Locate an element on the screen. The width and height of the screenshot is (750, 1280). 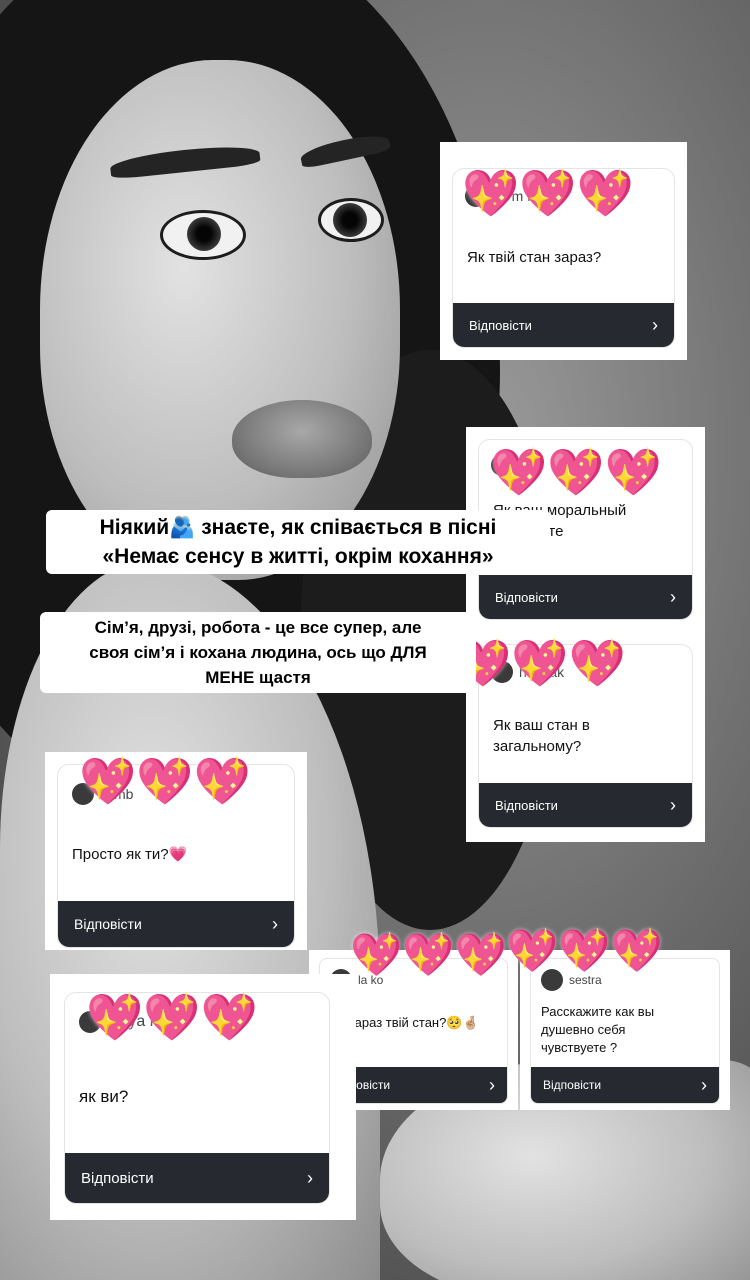
caption-line: Ніякий🫂 знаєте, як співається в пісні is located at coordinates (298, 527).